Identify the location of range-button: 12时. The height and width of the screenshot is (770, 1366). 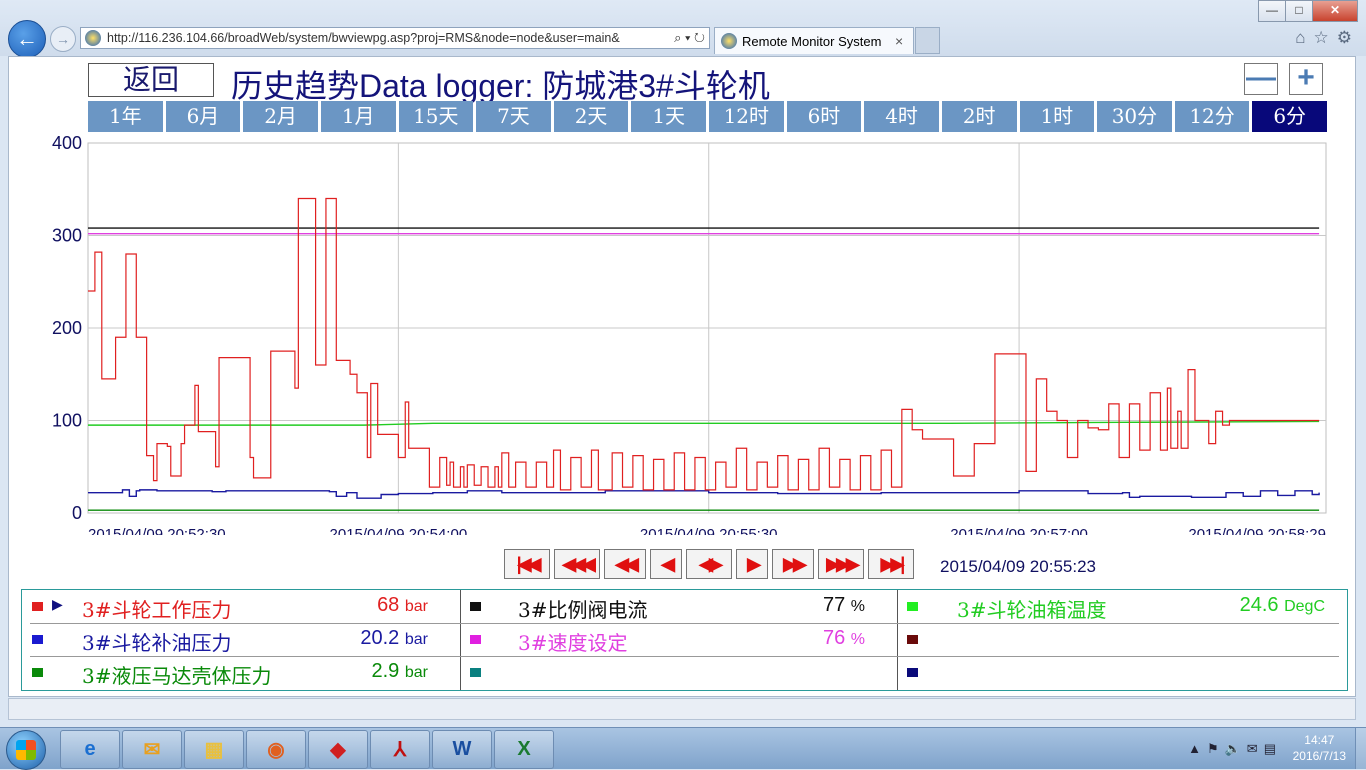
(746, 116).